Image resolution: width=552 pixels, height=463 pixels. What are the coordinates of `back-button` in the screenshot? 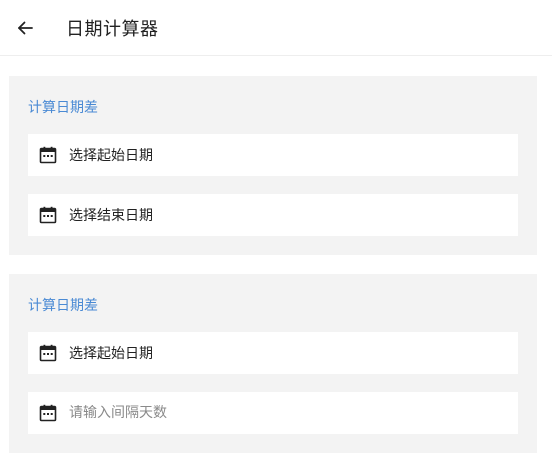 It's located at (25, 28).